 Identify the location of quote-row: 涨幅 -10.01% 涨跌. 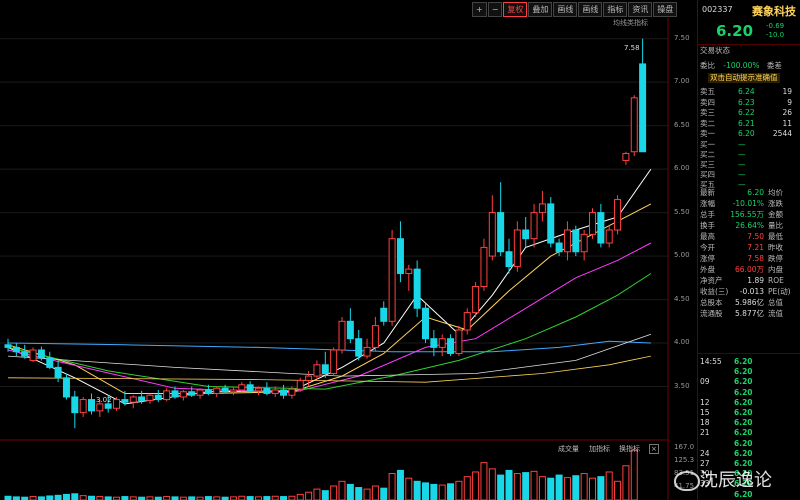
(741, 204).